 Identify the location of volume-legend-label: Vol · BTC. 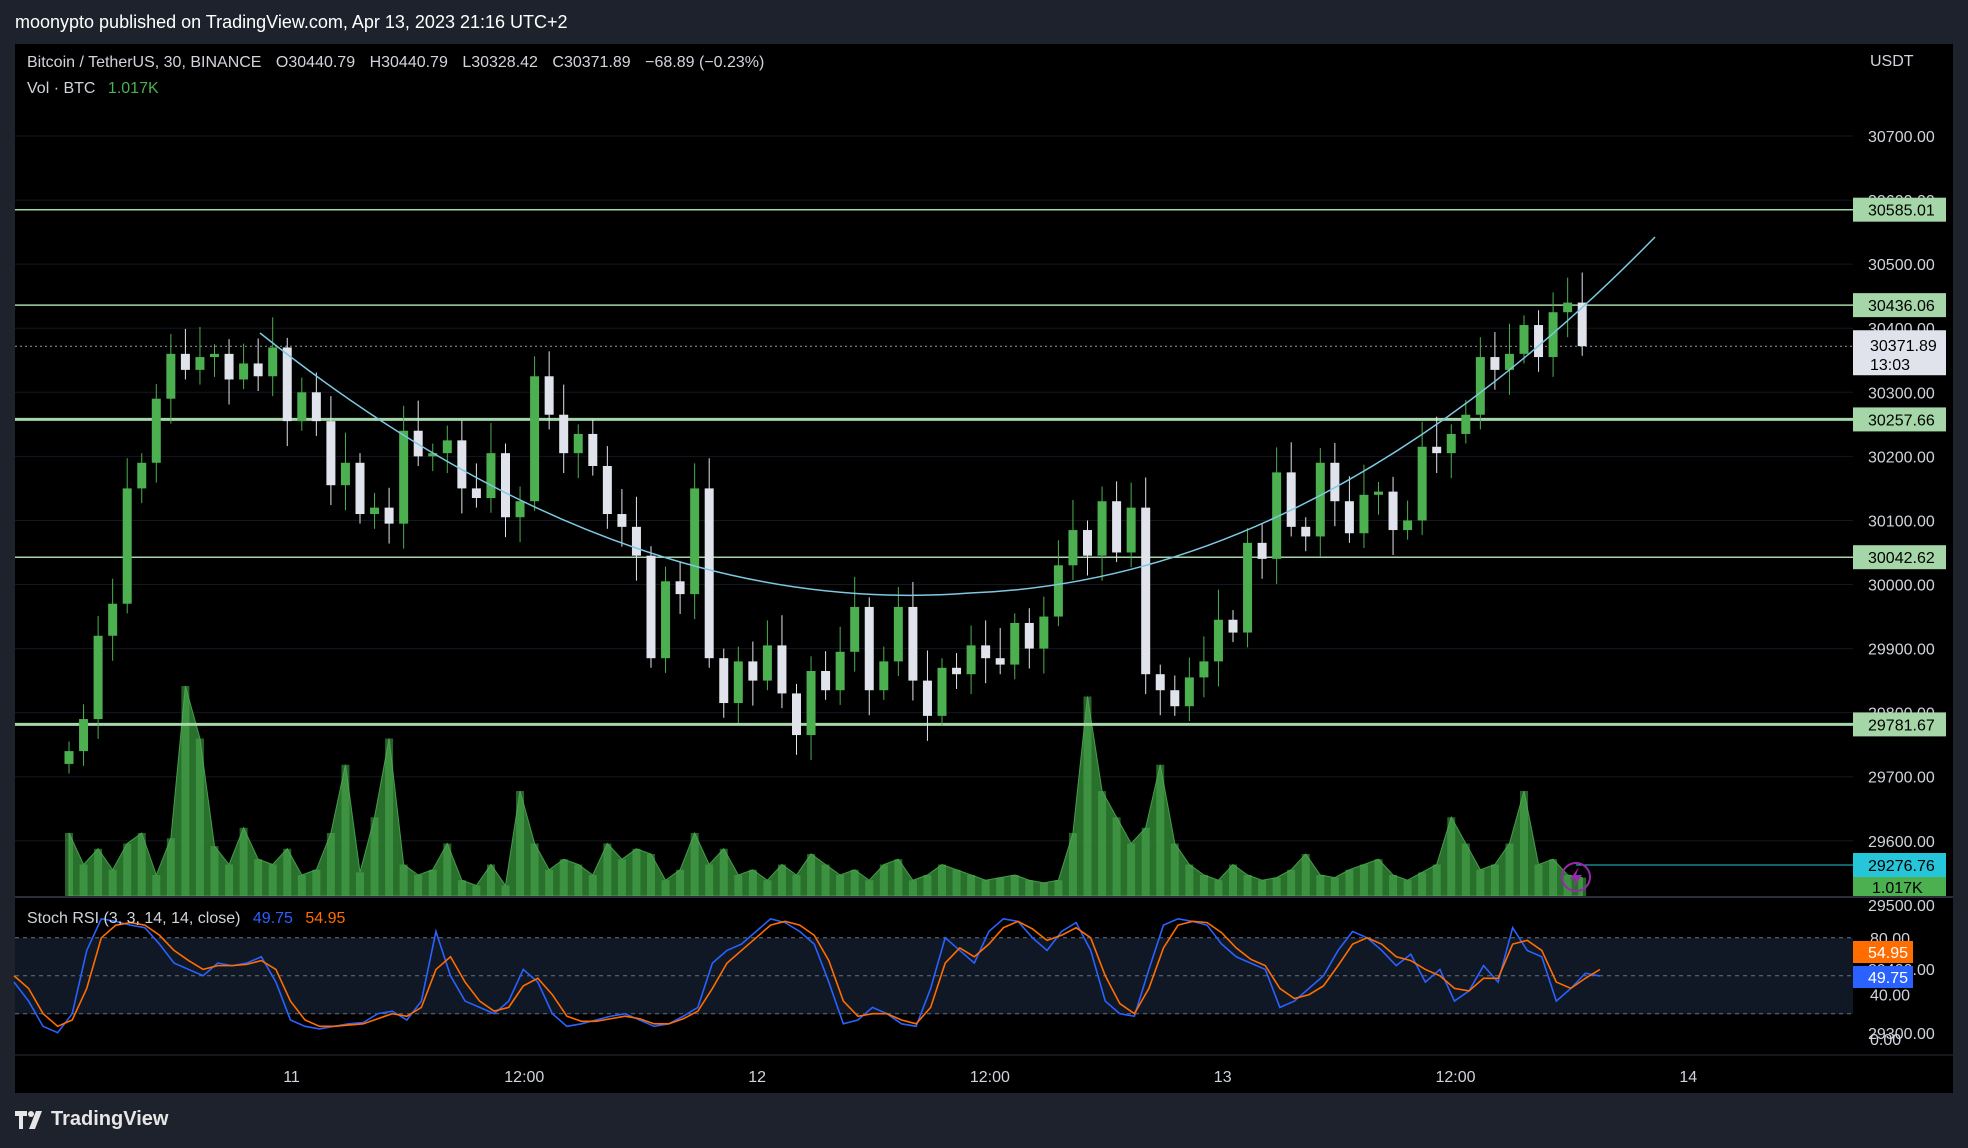
(61, 88).